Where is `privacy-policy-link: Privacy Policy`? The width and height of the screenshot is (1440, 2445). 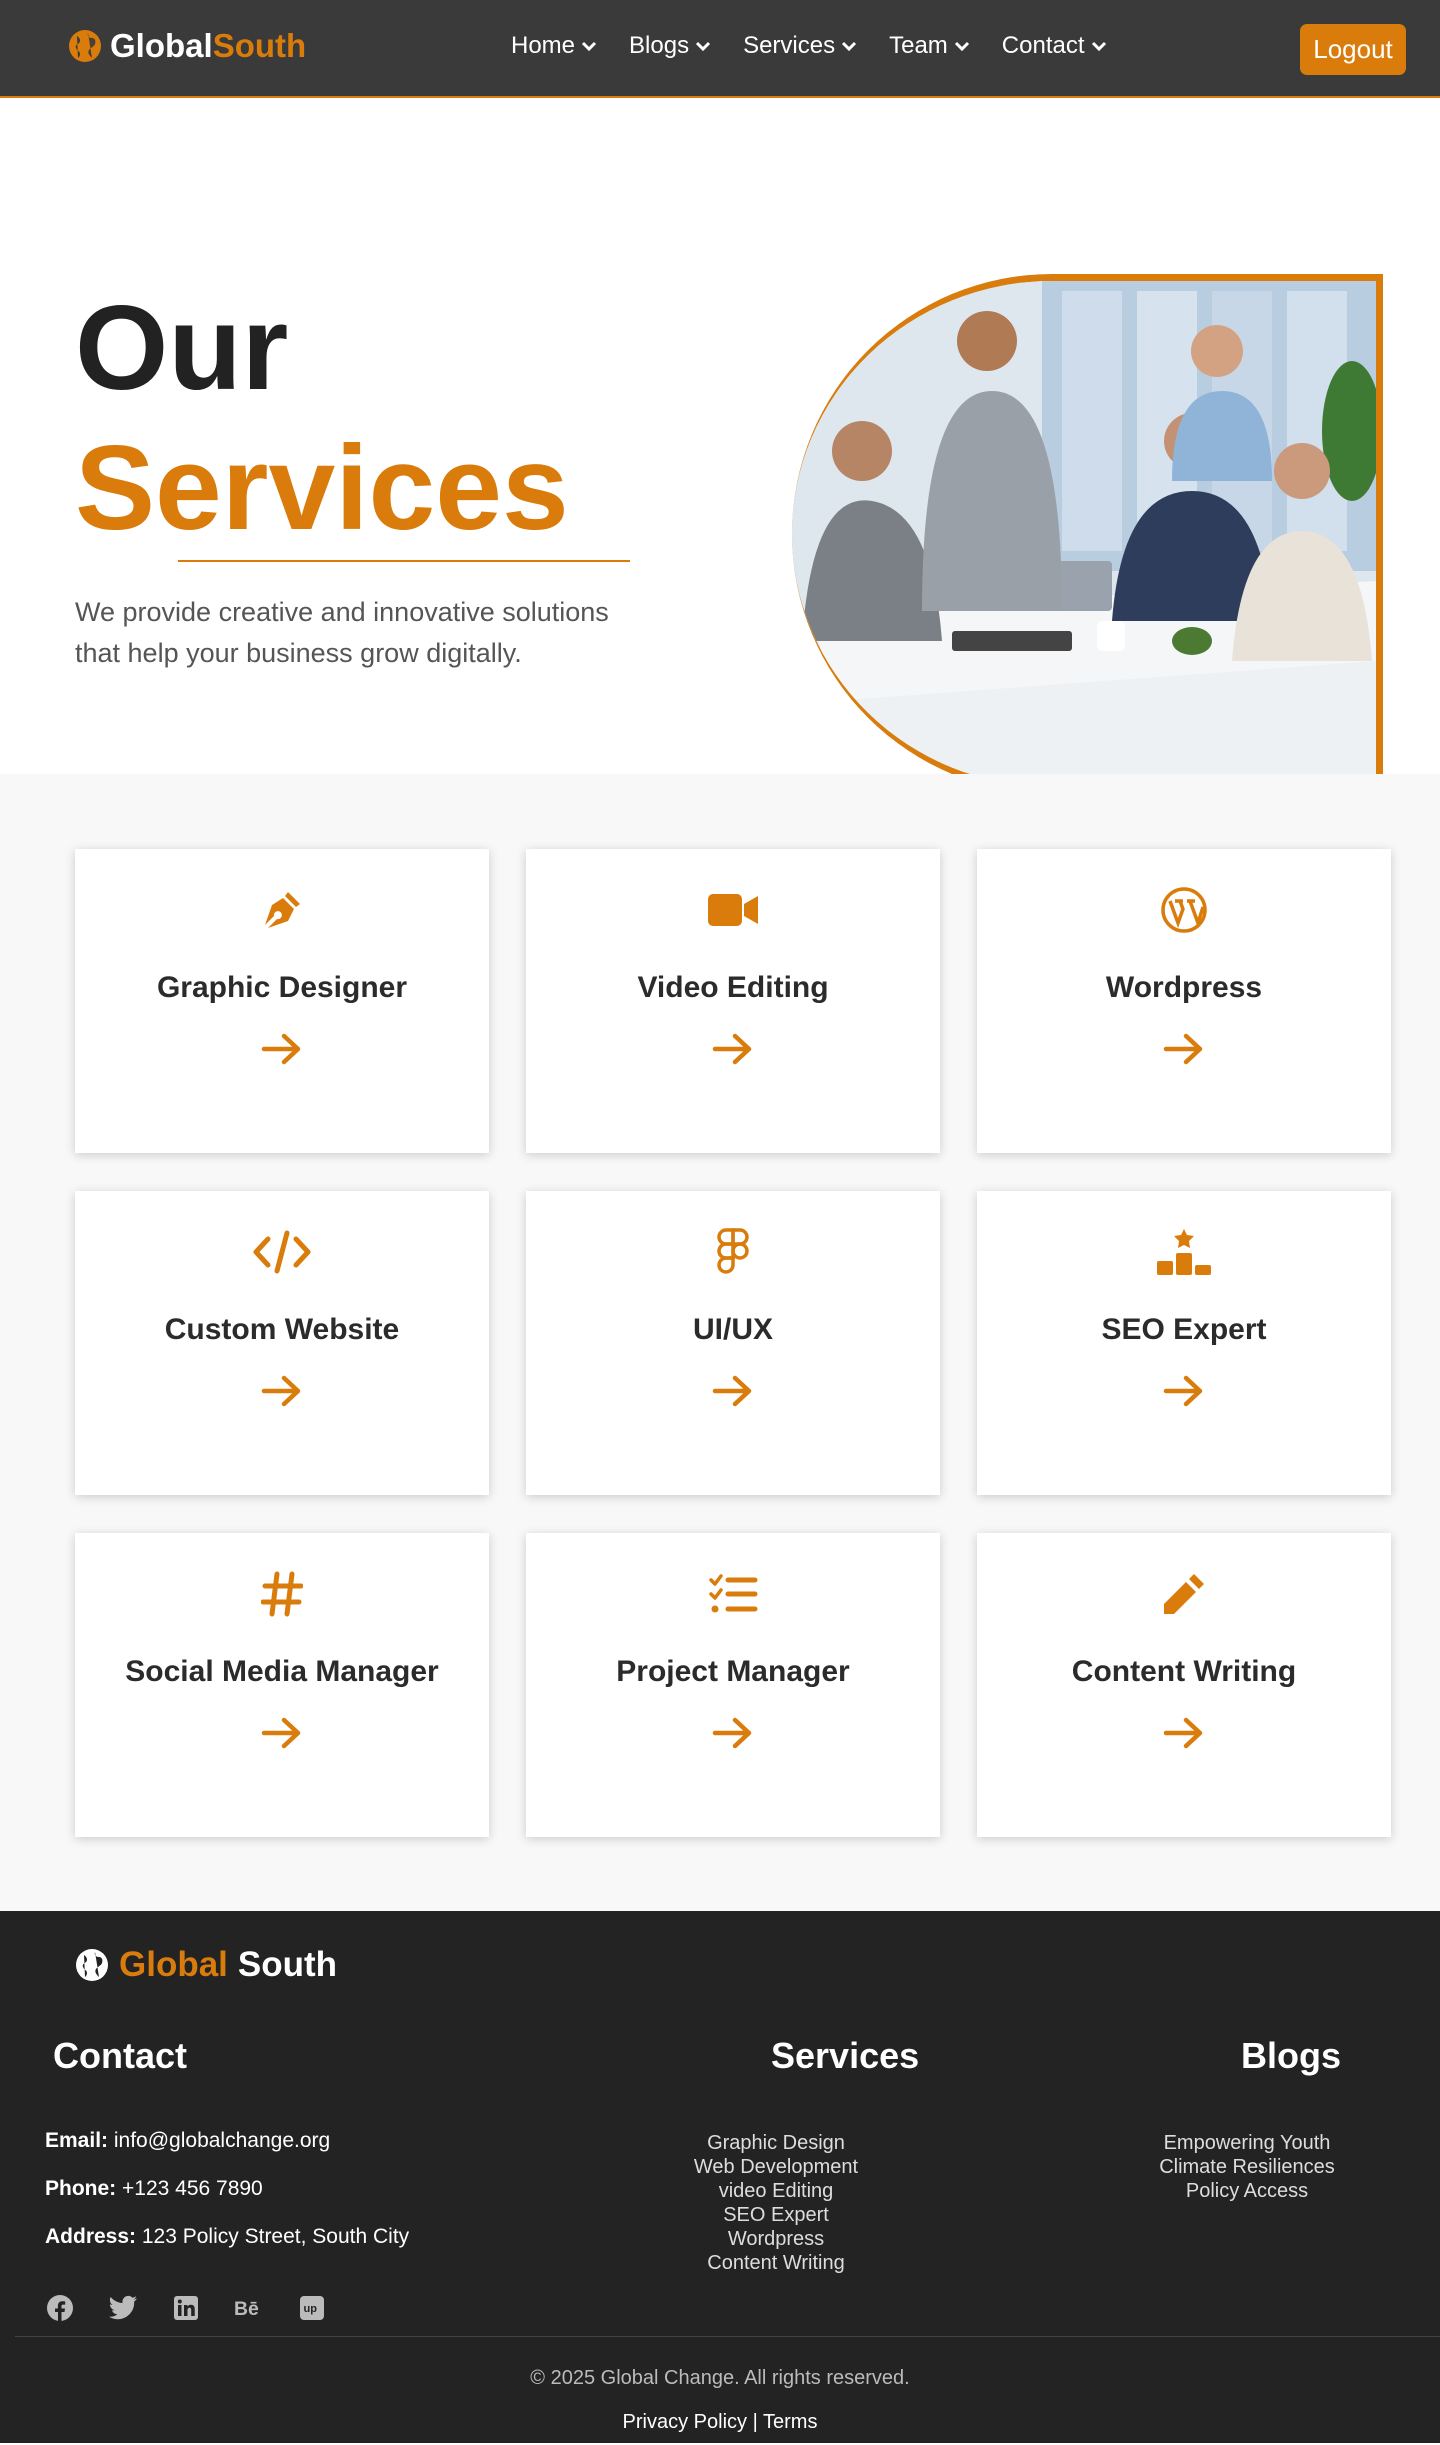 privacy-policy-link: Privacy Policy is located at coordinates (685, 2422).